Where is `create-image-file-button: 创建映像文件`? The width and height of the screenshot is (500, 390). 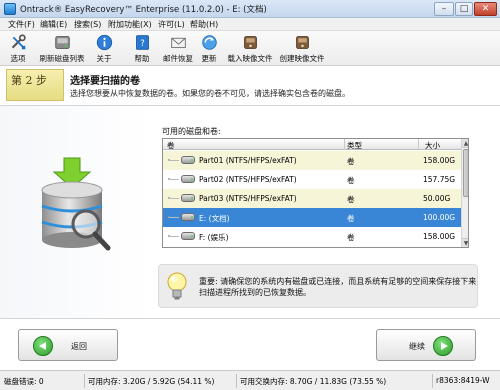
create-image-file-button: 创建映像文件 is located at coordinates (302, 49).